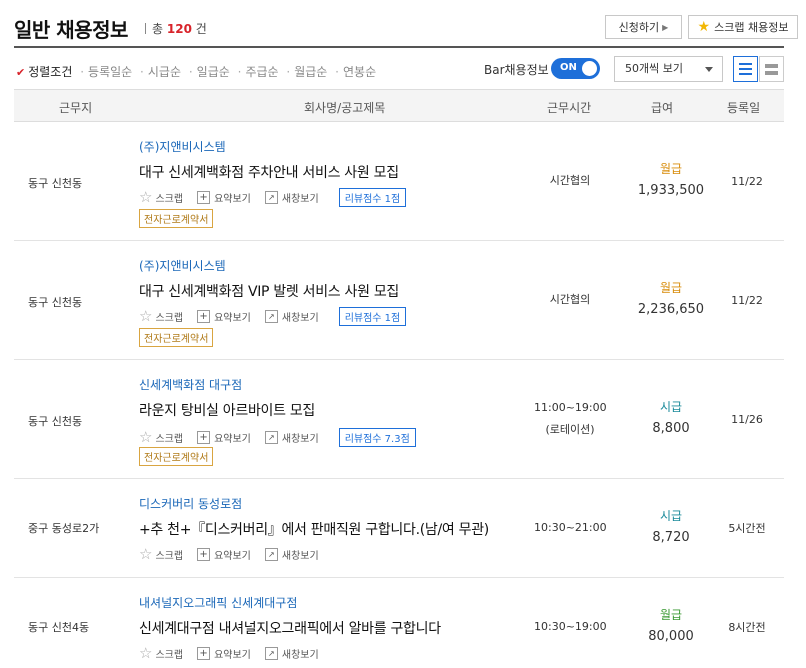 The image size is (806, 668). What do you see at coordinates (662, 108) in the screenshot?
I see `col-wage: 급여` at bounding box center [662, 108].